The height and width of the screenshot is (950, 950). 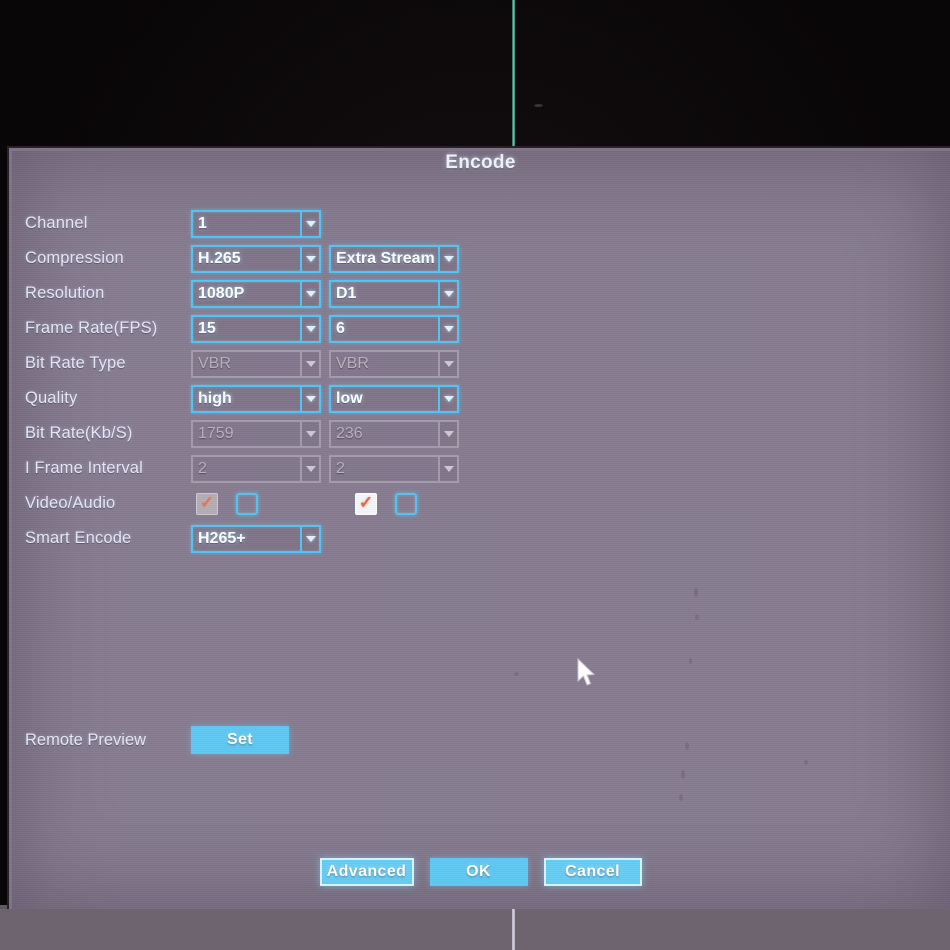 I want to click on cancel-button: Cancel, so click(x=592, y=872).